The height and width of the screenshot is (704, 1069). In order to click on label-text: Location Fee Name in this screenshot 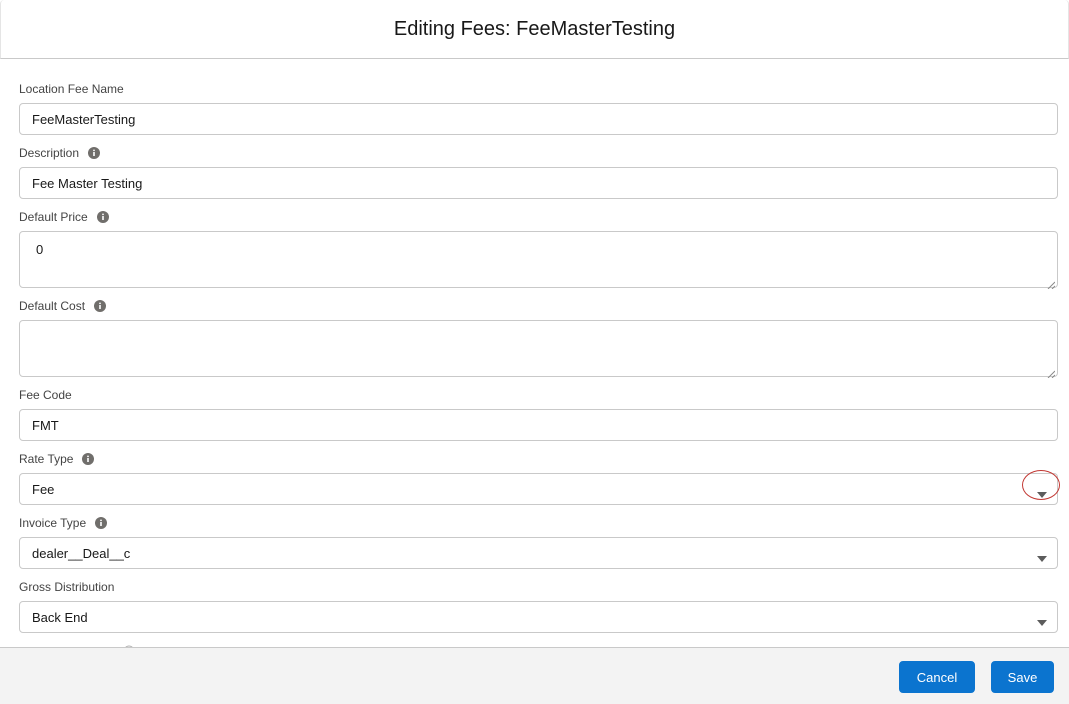, I will do `click(71, 89)`.